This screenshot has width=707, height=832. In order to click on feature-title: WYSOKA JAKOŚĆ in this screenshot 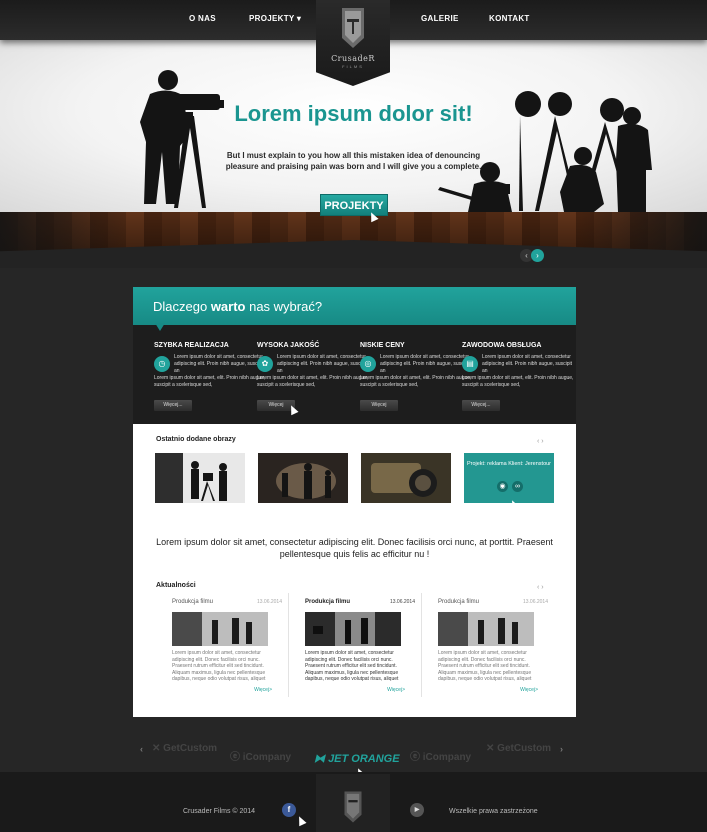, I will do `click(288, 345)`.